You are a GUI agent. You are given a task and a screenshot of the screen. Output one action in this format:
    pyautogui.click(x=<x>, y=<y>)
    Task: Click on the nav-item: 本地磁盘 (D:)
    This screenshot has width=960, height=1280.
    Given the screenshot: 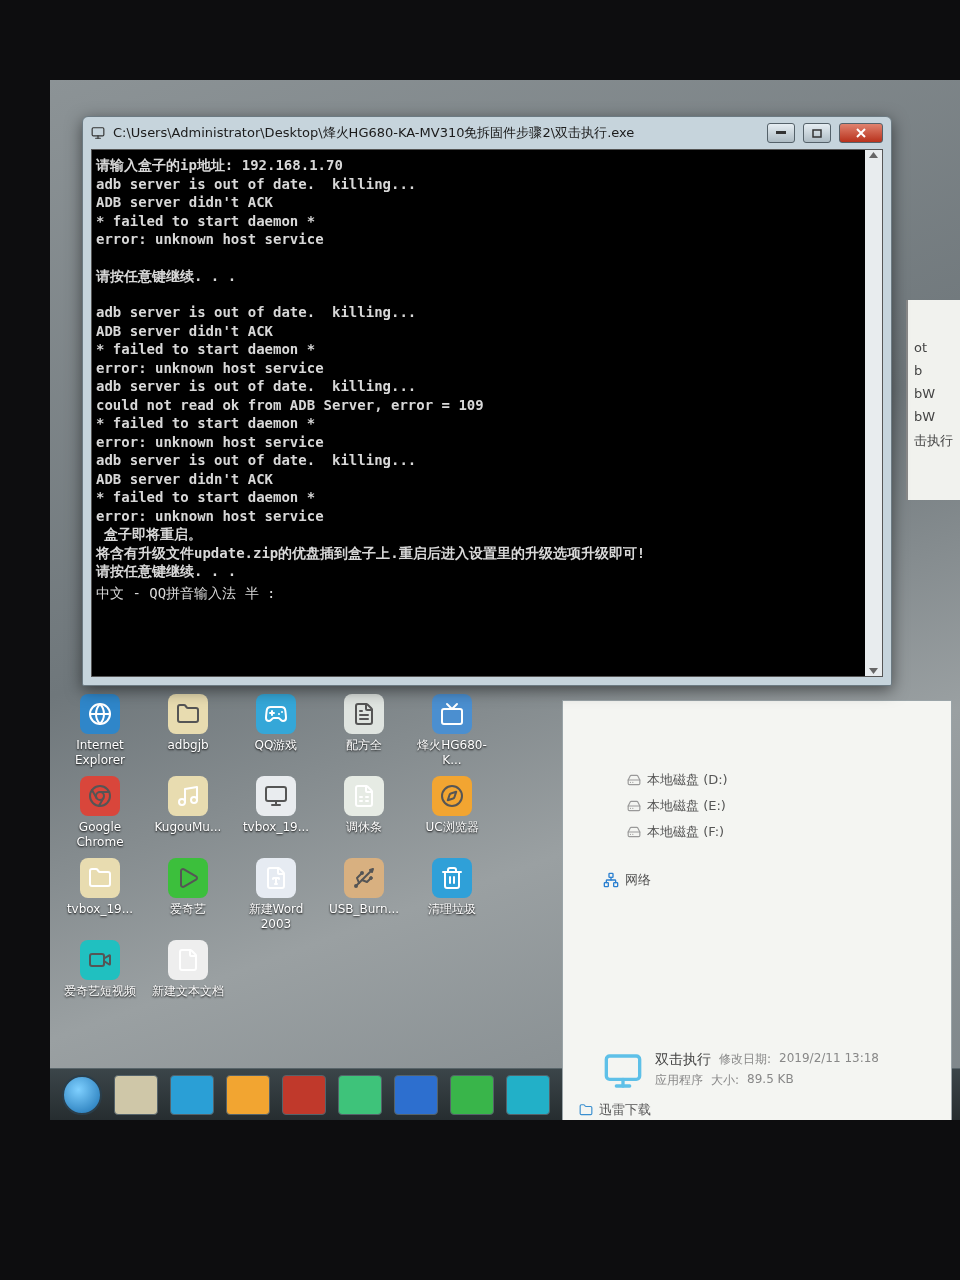 What is the action you would take?
    pyautogui.click(x=789, y=780)
    